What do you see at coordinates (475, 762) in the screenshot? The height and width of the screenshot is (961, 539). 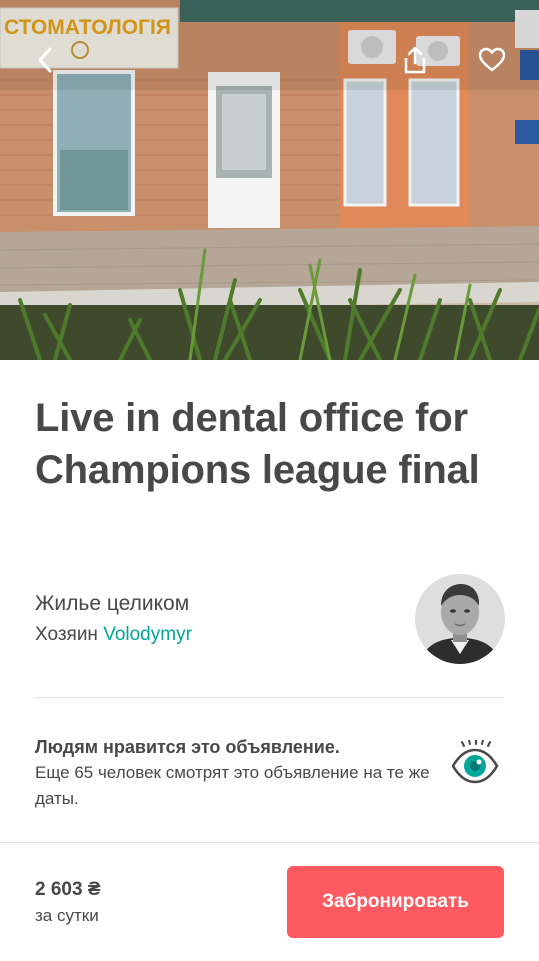 I see `eye-icon` at bounding box center [475, 762].